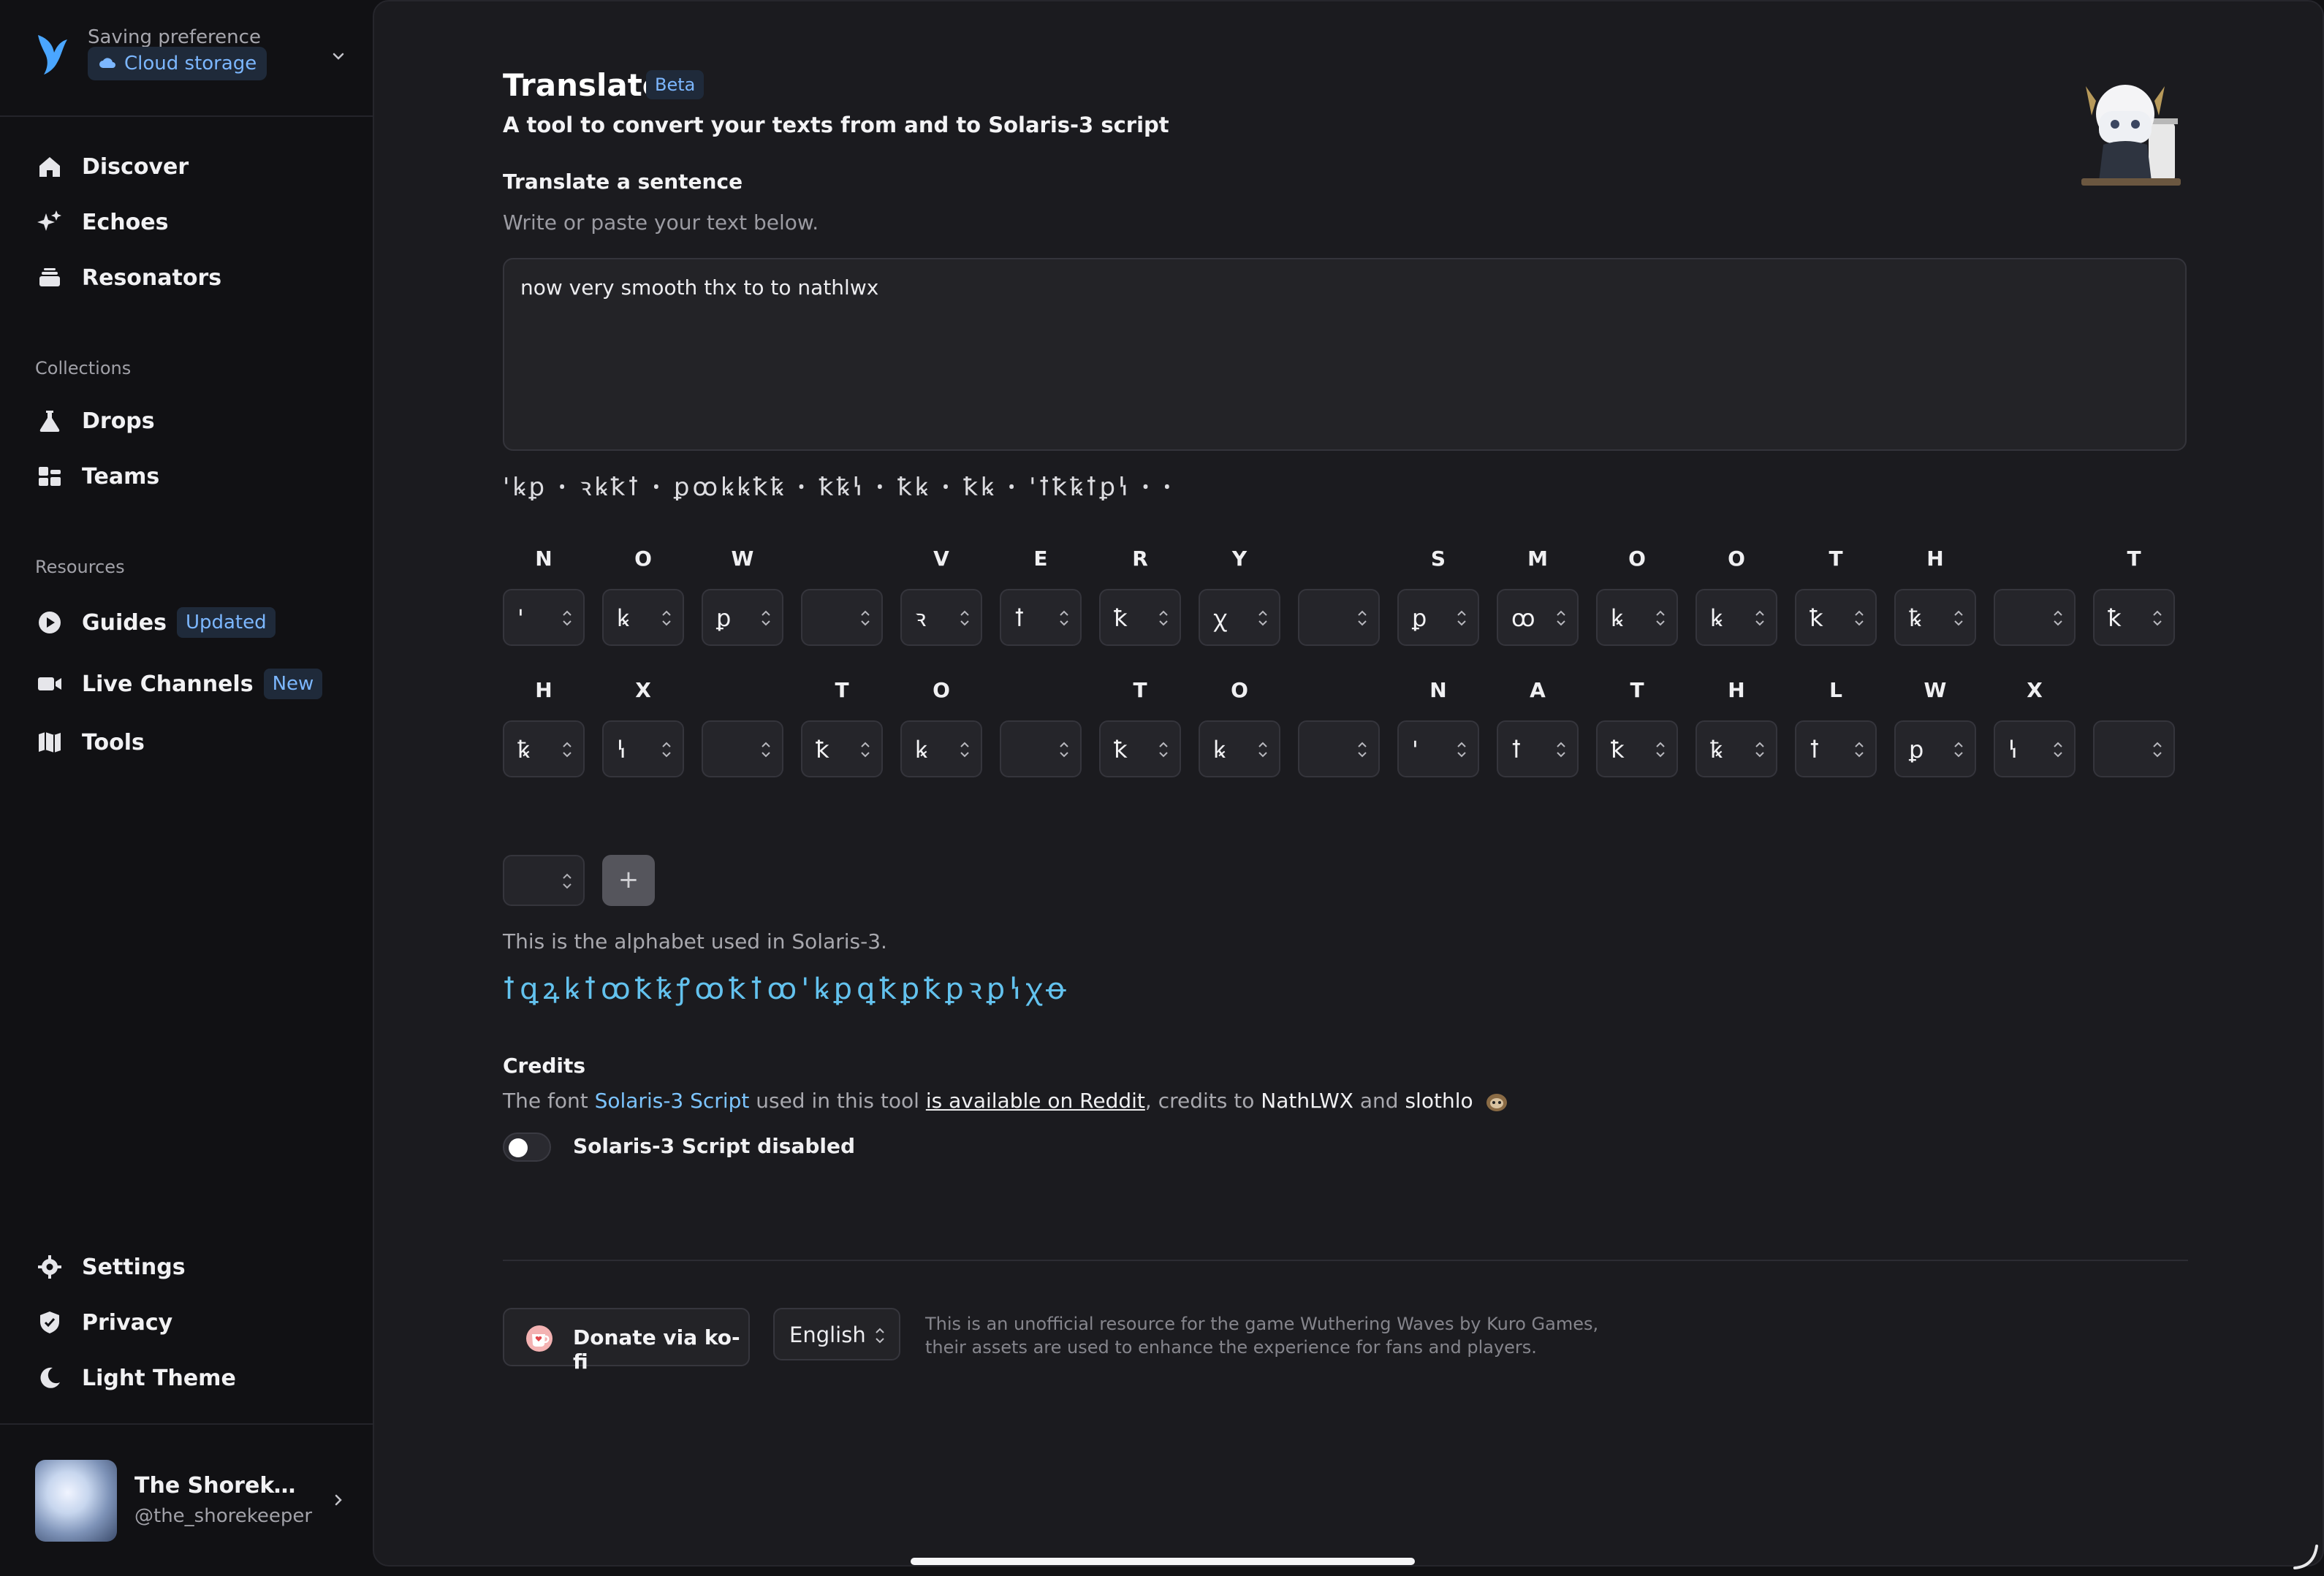 This screenshot has width=2324, height=1576. What do you see at coordinates (128, 278) in the screenshot?
I see `sidebar-item-resonators: Resonators` at bounding box center [128, 278].